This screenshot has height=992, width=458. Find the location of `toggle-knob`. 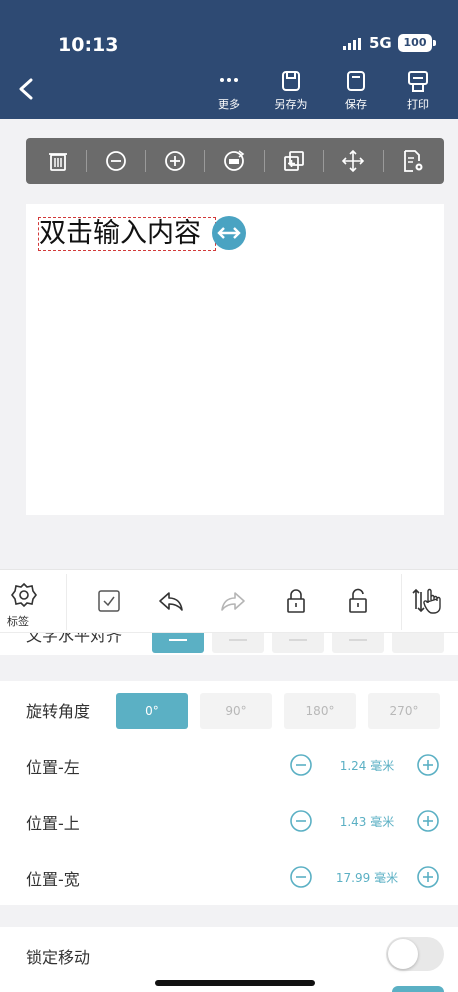

toggle-knob is located at coordinates (403, 954).